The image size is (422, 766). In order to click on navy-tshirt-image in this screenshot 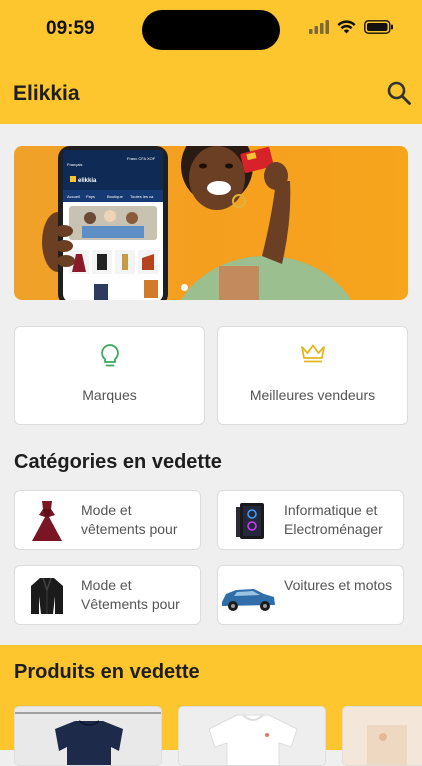, I will do `click(88, 736)`.